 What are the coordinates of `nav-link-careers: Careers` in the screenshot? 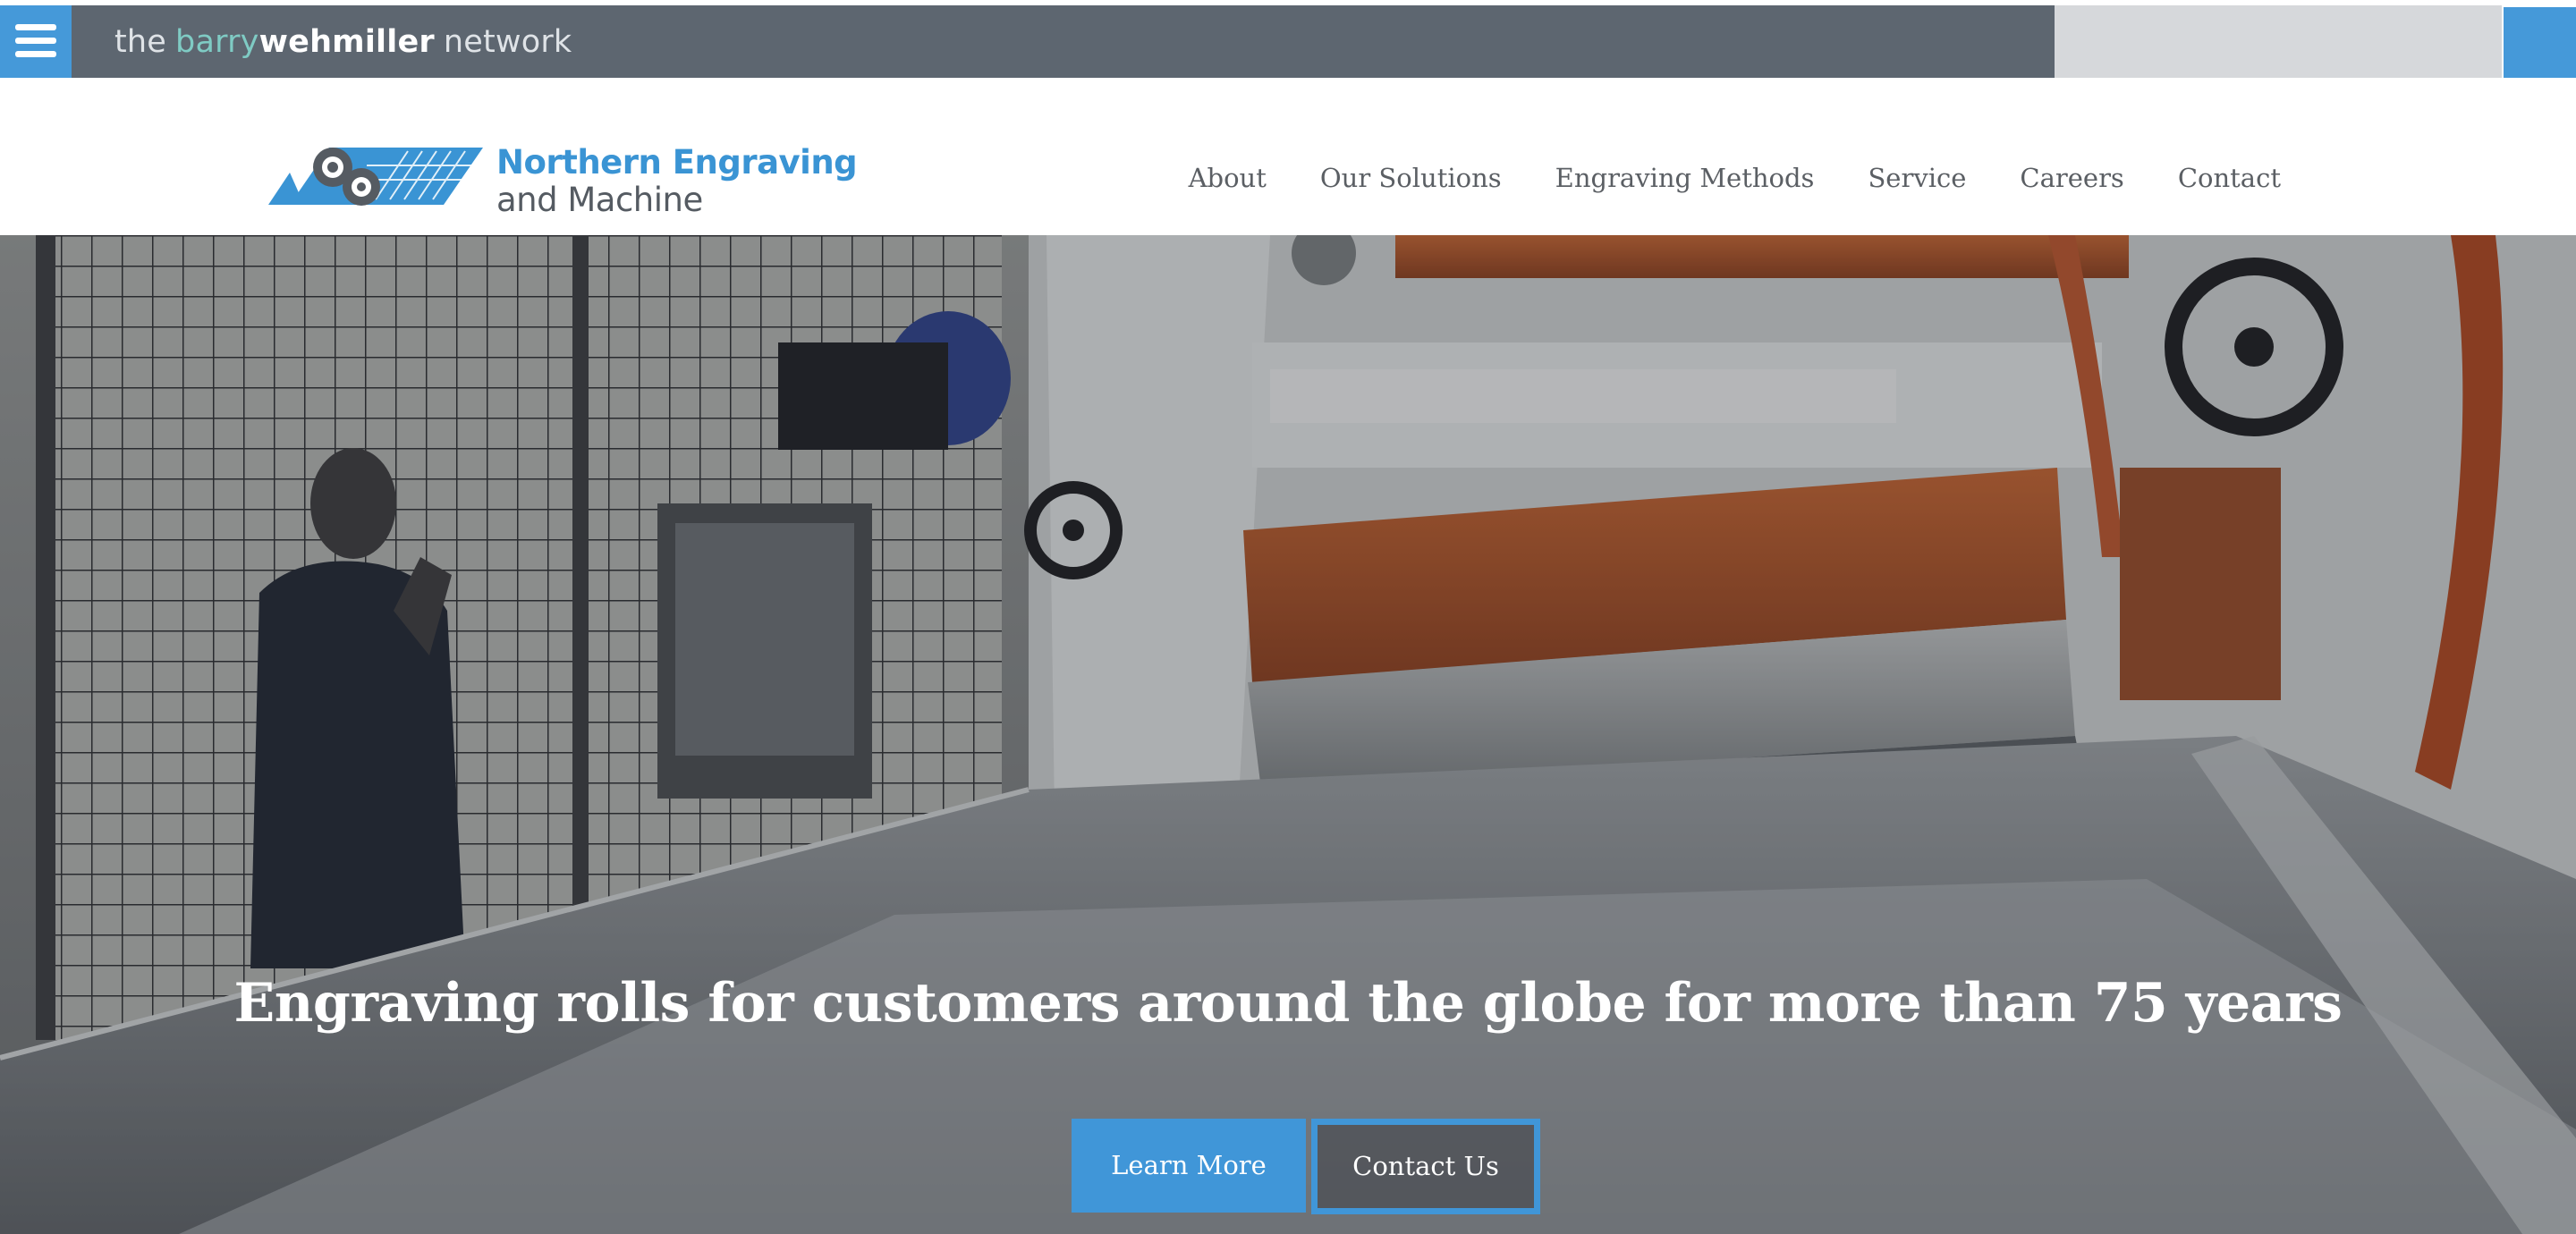 It's located at (2071, 178).